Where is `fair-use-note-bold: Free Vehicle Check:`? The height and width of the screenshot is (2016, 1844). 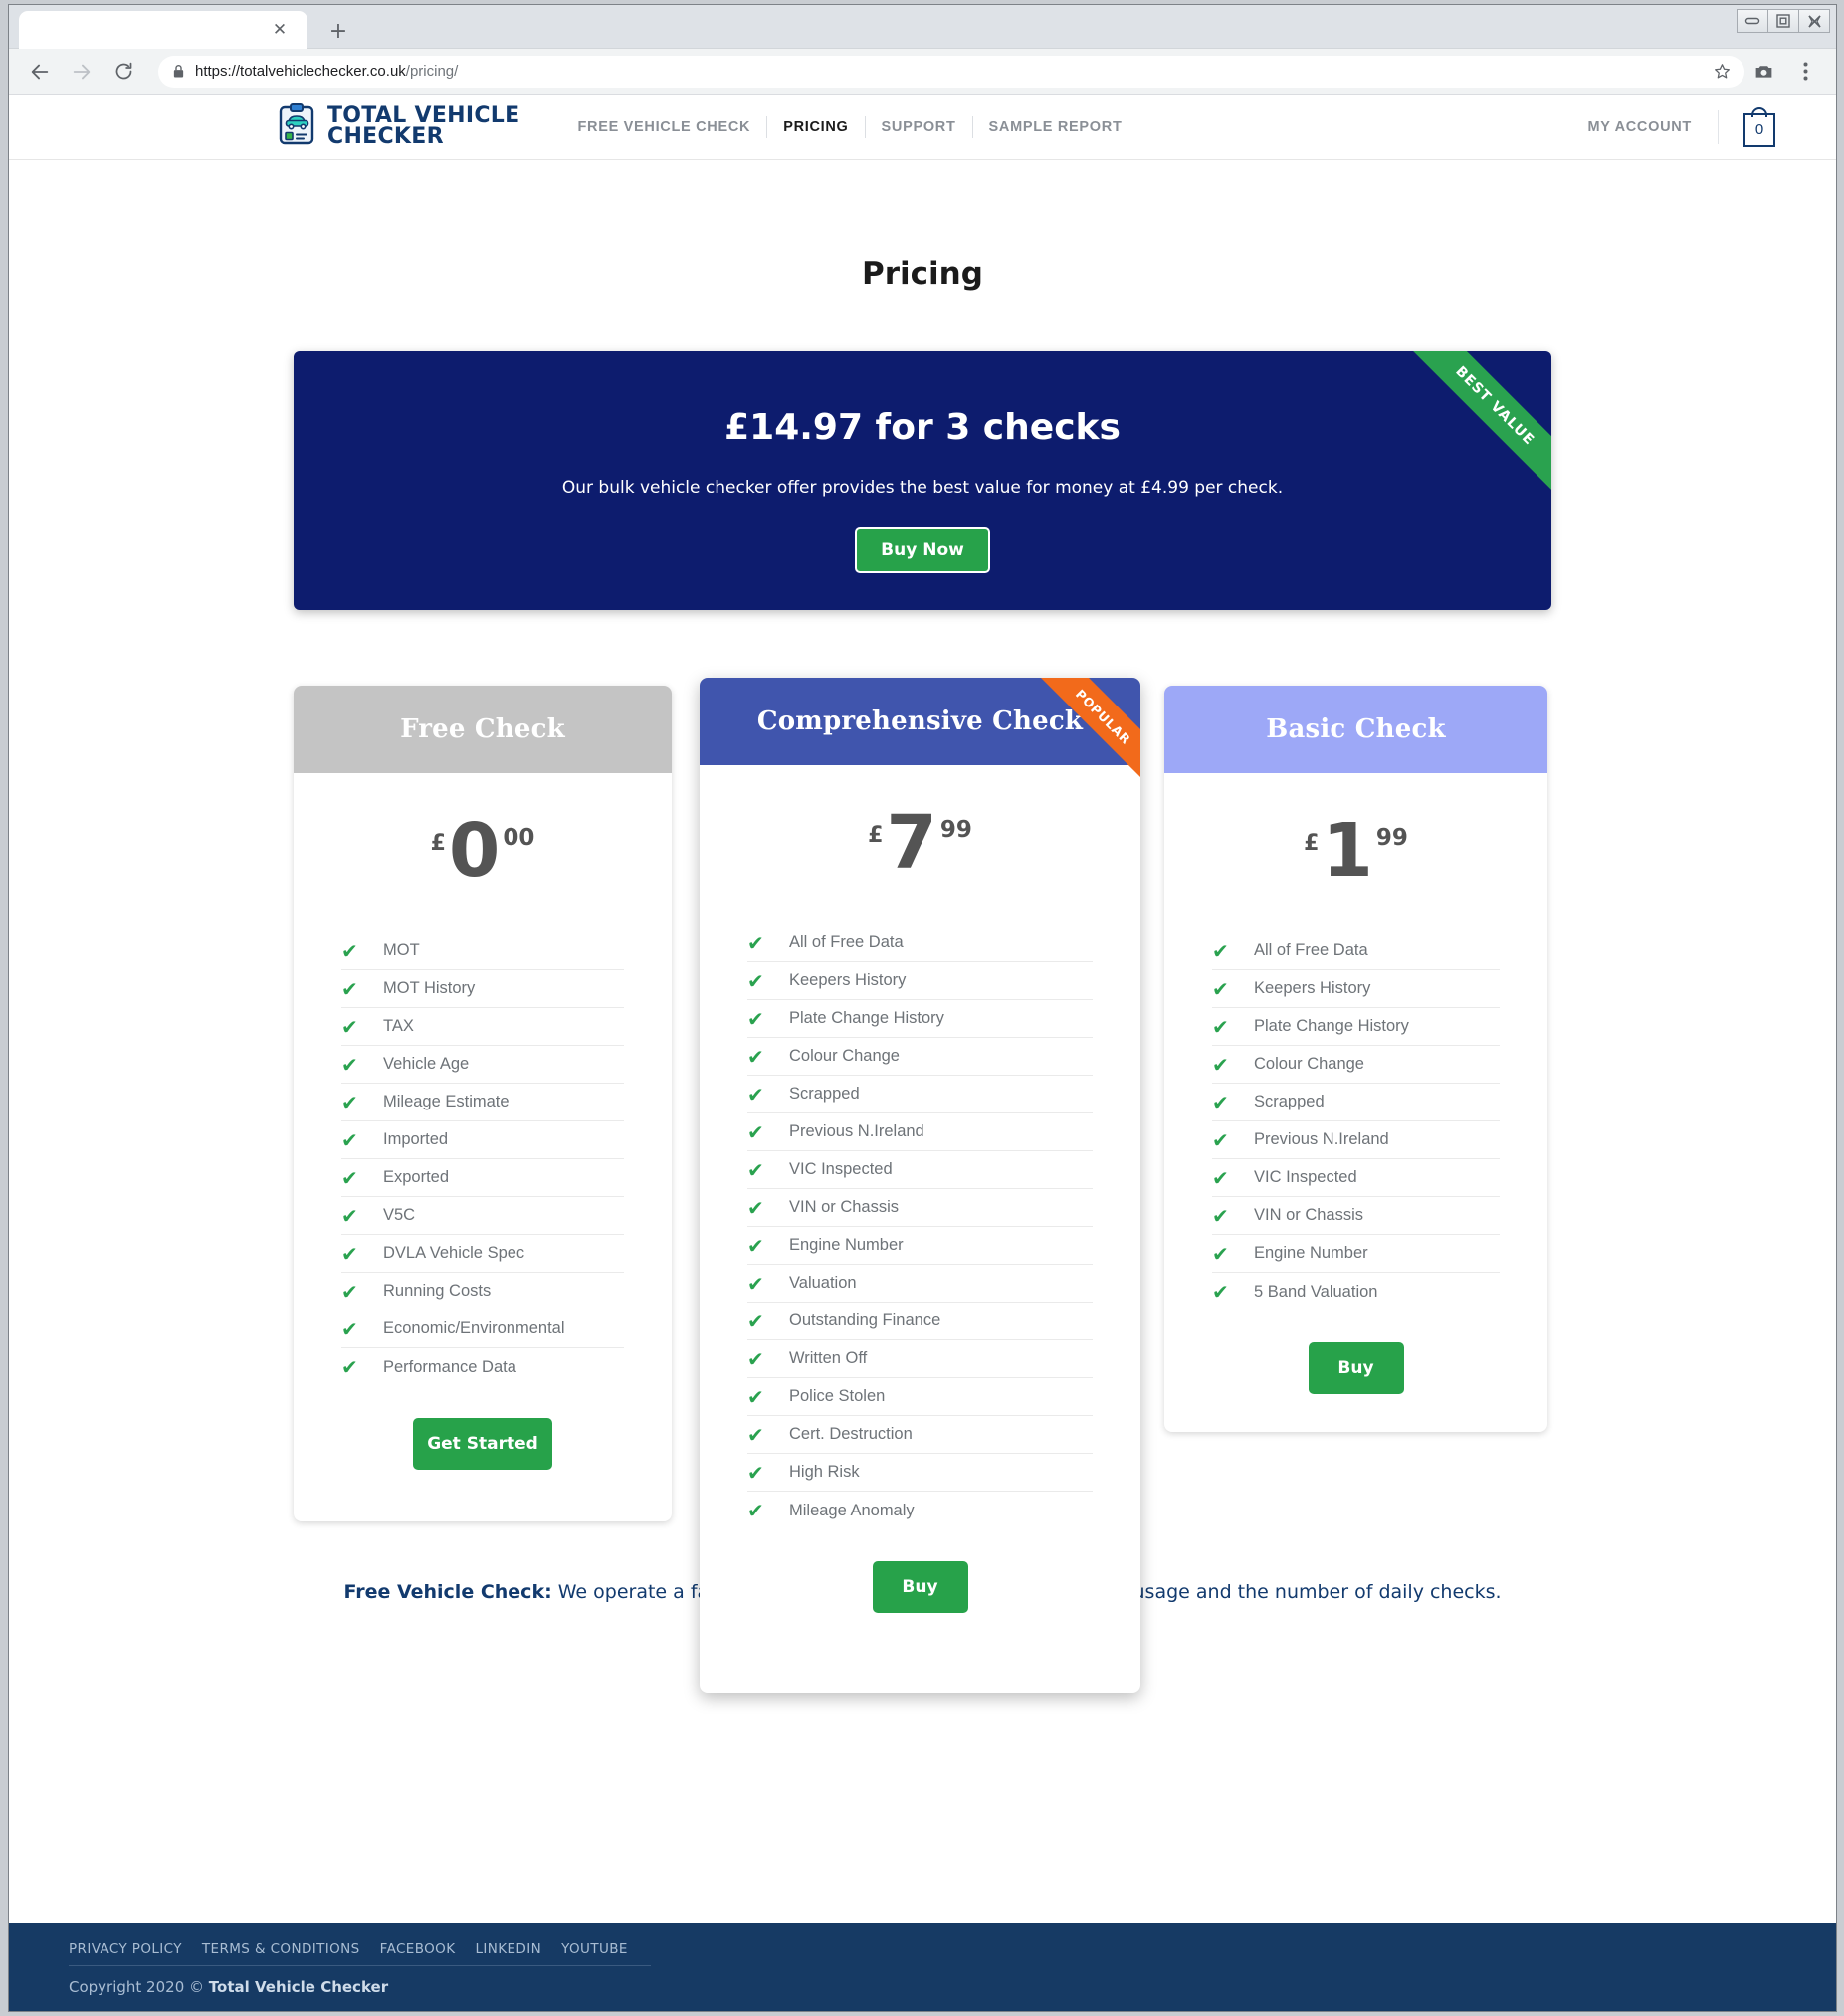 fair-use-note-bold: Free Vehicle Check: is located at coordinates (447, 1592).